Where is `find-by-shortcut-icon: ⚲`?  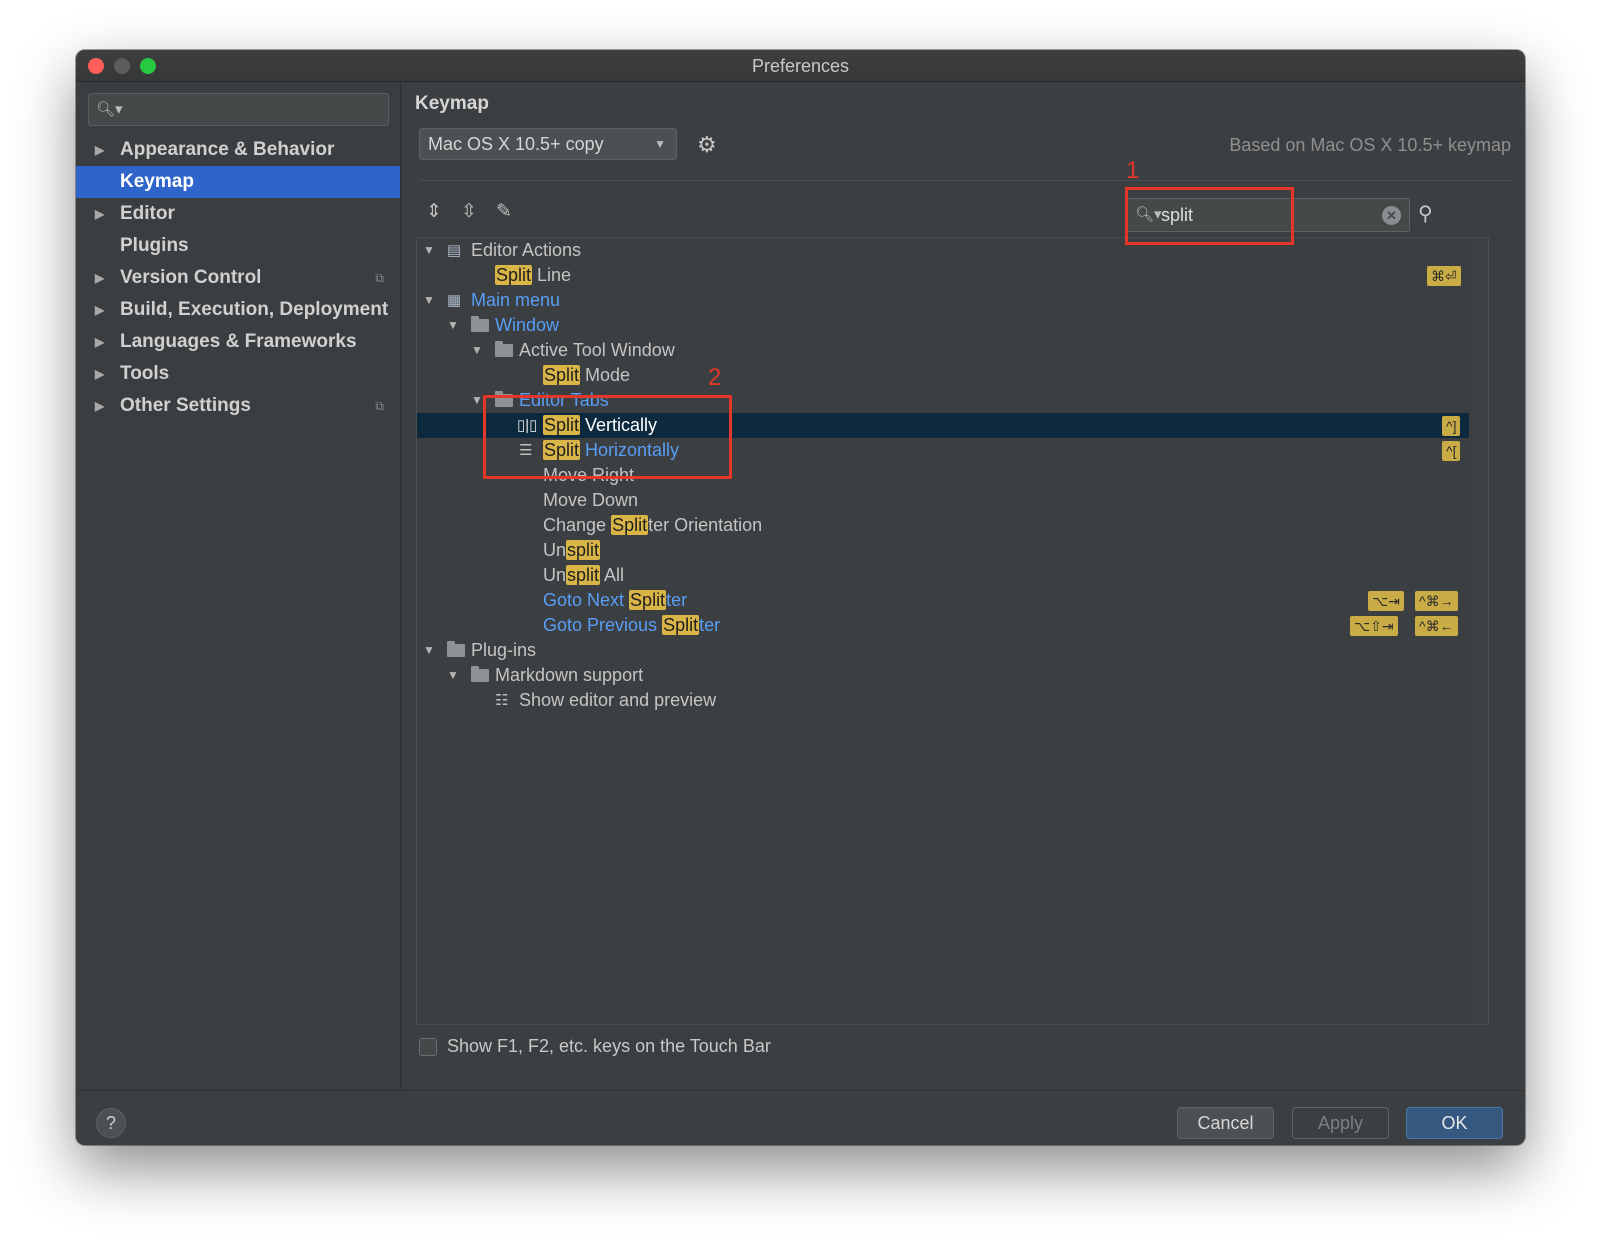 find-by-shortcut-icon: ⚲ is located at coordinates (1425, 213).